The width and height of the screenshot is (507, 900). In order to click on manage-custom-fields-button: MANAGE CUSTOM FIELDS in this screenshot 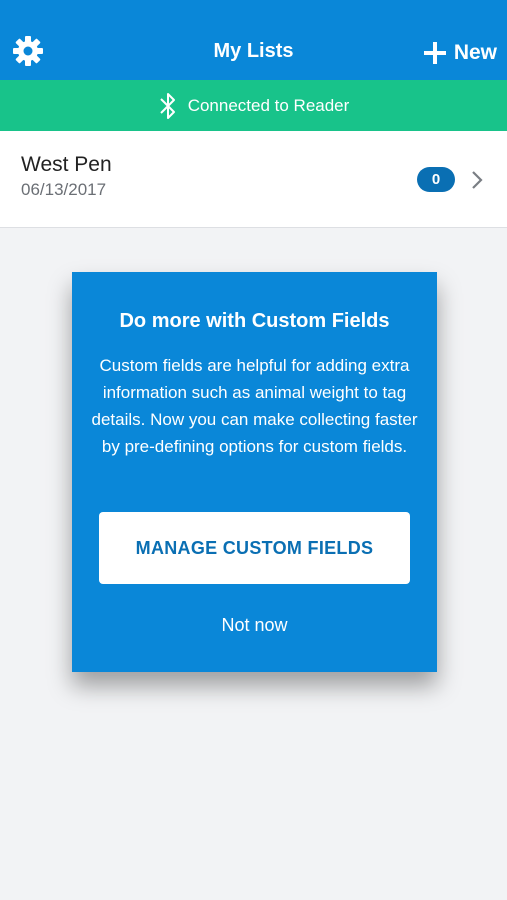, I will do `click(254, 548)`.